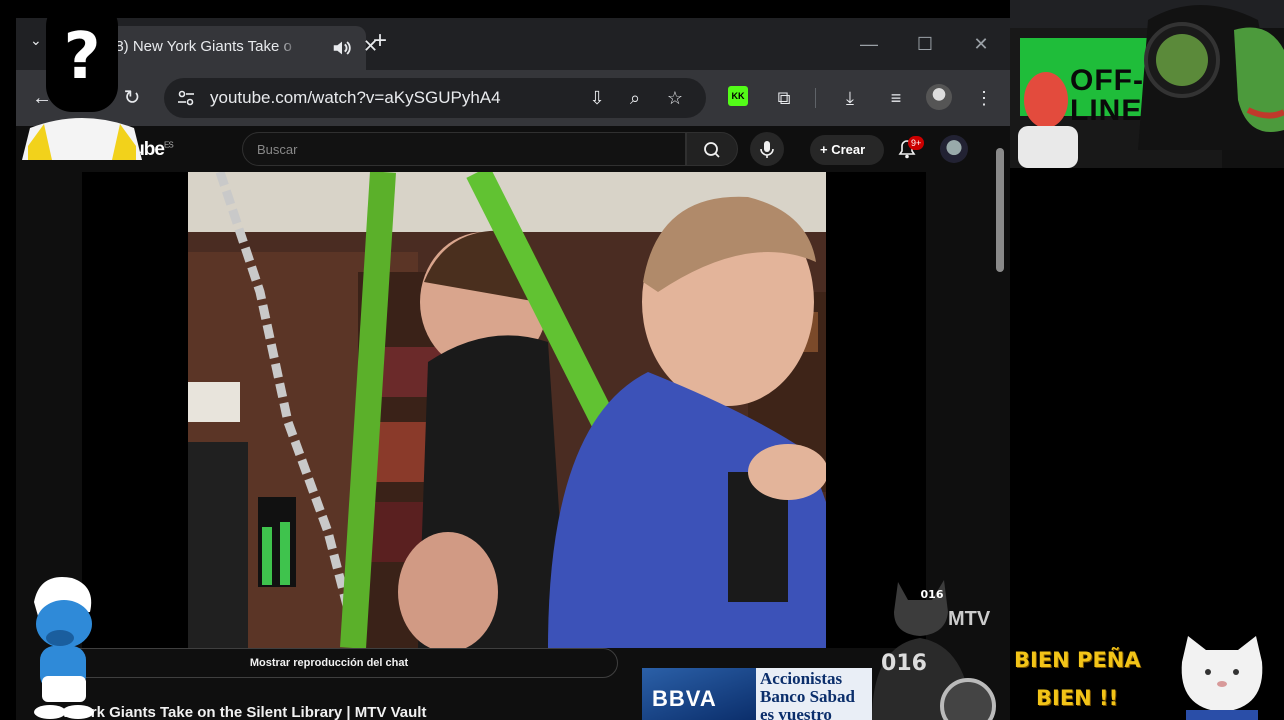 The height and width of the screenshot is (720, 1284). I want to click on mystery-character-icon: ?, so click(82, 80).